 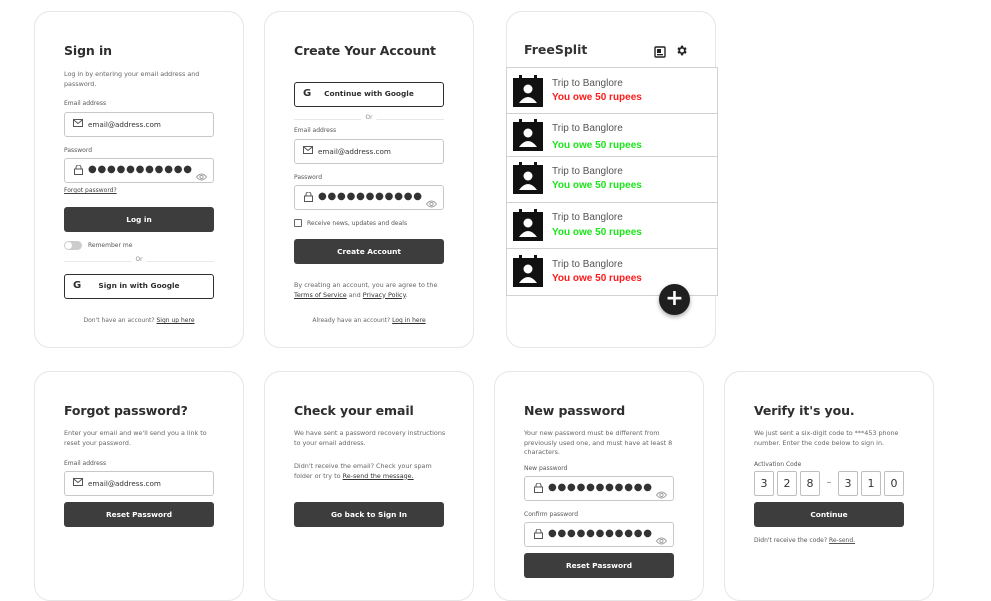 What do you see at coordinates (369, 251) in the screenshot?
I see `create-account-button: Create Account` at bounding box center [369, 251].